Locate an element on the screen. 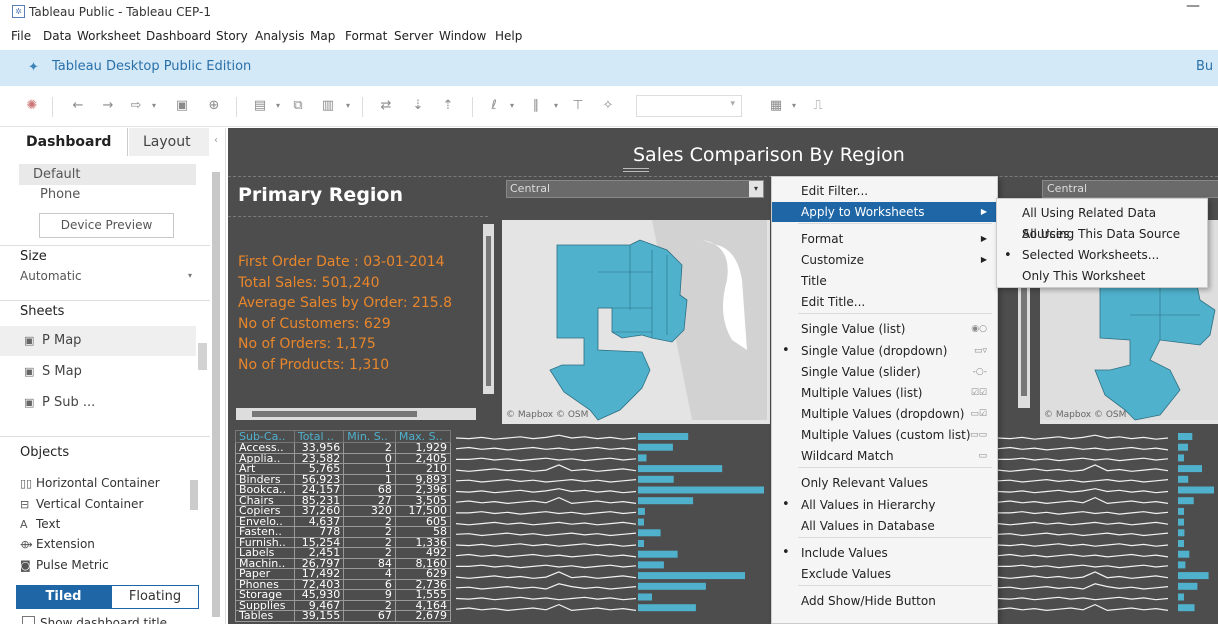 This screenshot has width=1218, height=624. object-pulse-metric: ◙ Pulse Metric is located at coordinates (64, 565).